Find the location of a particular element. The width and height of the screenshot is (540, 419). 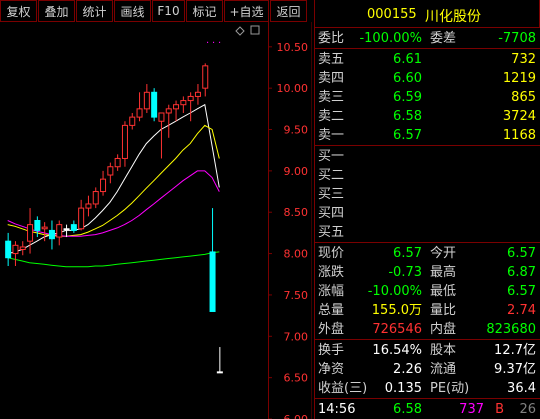

mark-button: 标记 is located at coordinates (204, 11).